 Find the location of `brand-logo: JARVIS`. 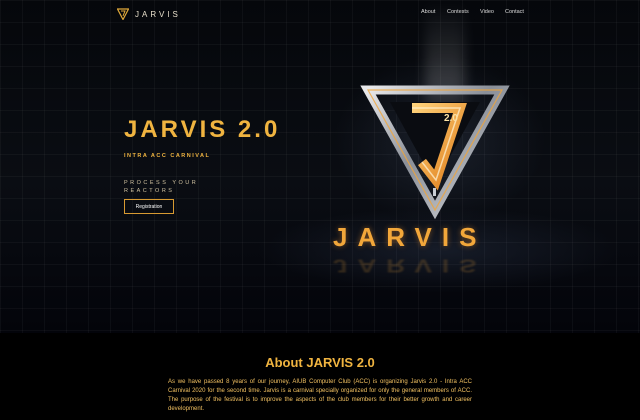

brand-logo: JARVIS is located at coordinates (149, 14).